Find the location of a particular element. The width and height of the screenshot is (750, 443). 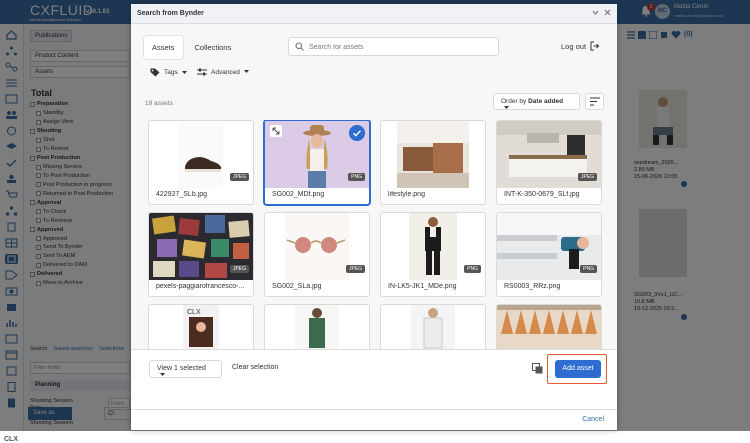

dialog-footer: Cancel is located at coordinates (374, 419).